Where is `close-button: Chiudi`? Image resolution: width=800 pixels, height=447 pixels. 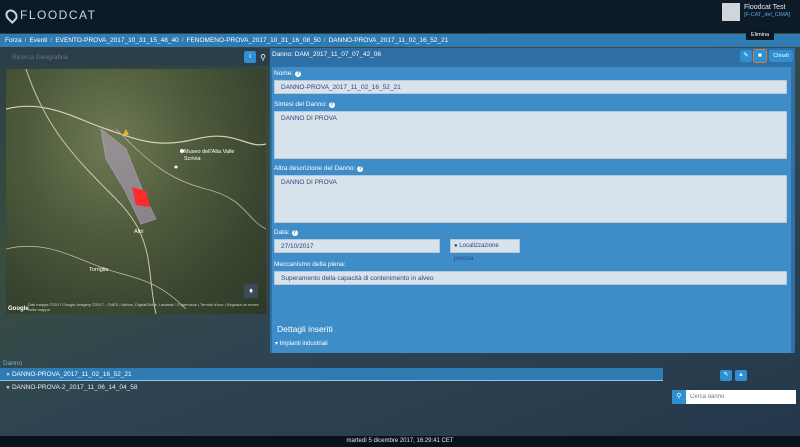
close-button: Chiudi is located at coordinates (781, 56).